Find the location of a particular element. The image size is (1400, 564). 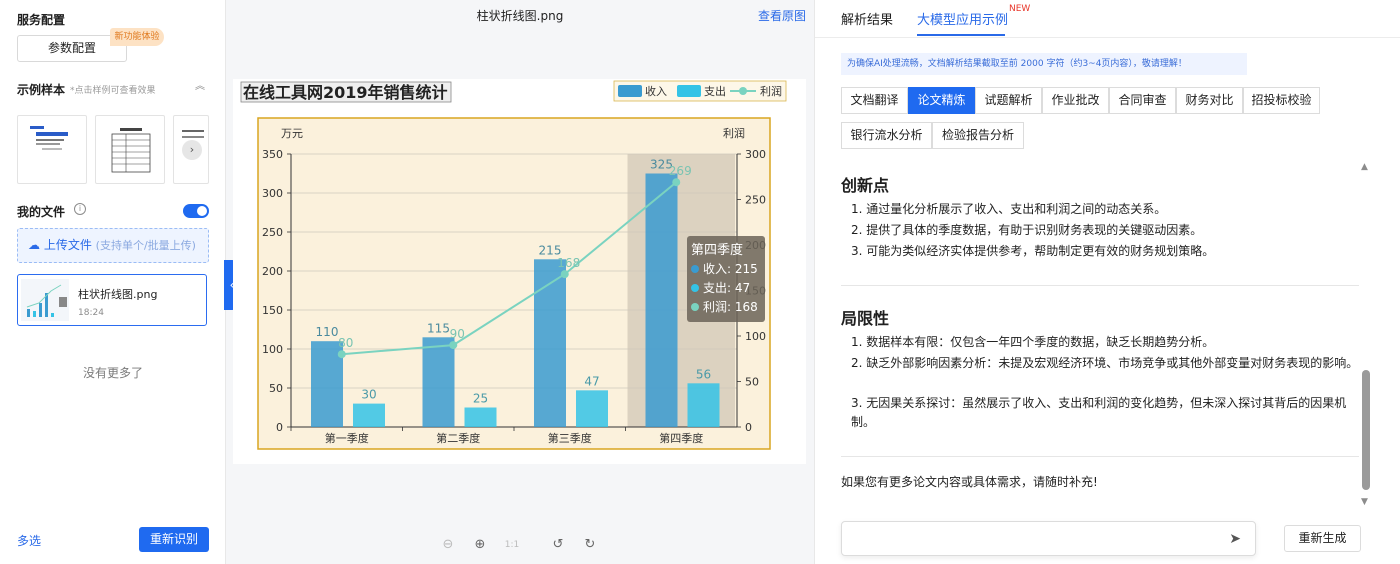

y-right-tick-label: 0 is located at coordinates (748, 427).